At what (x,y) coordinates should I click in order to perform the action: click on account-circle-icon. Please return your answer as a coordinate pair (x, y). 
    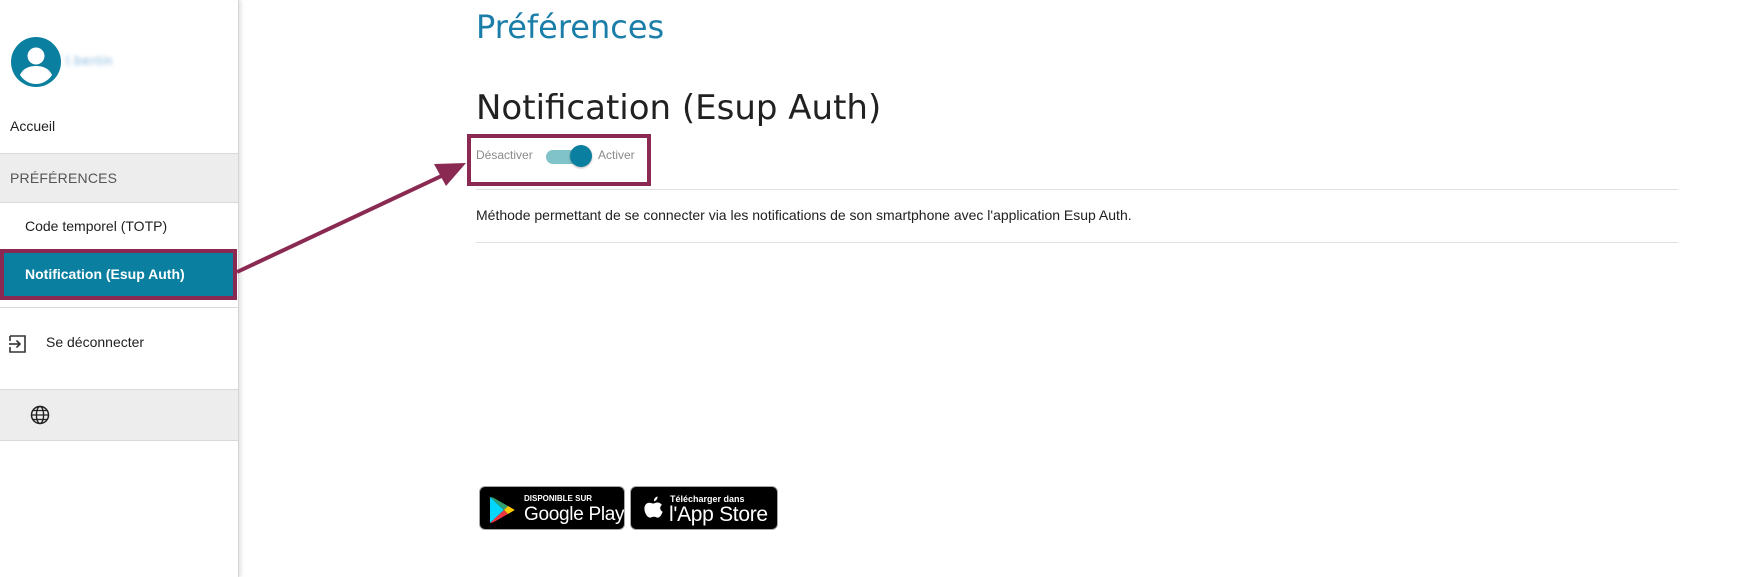
    Looking at the image, I should click on (36, 62).